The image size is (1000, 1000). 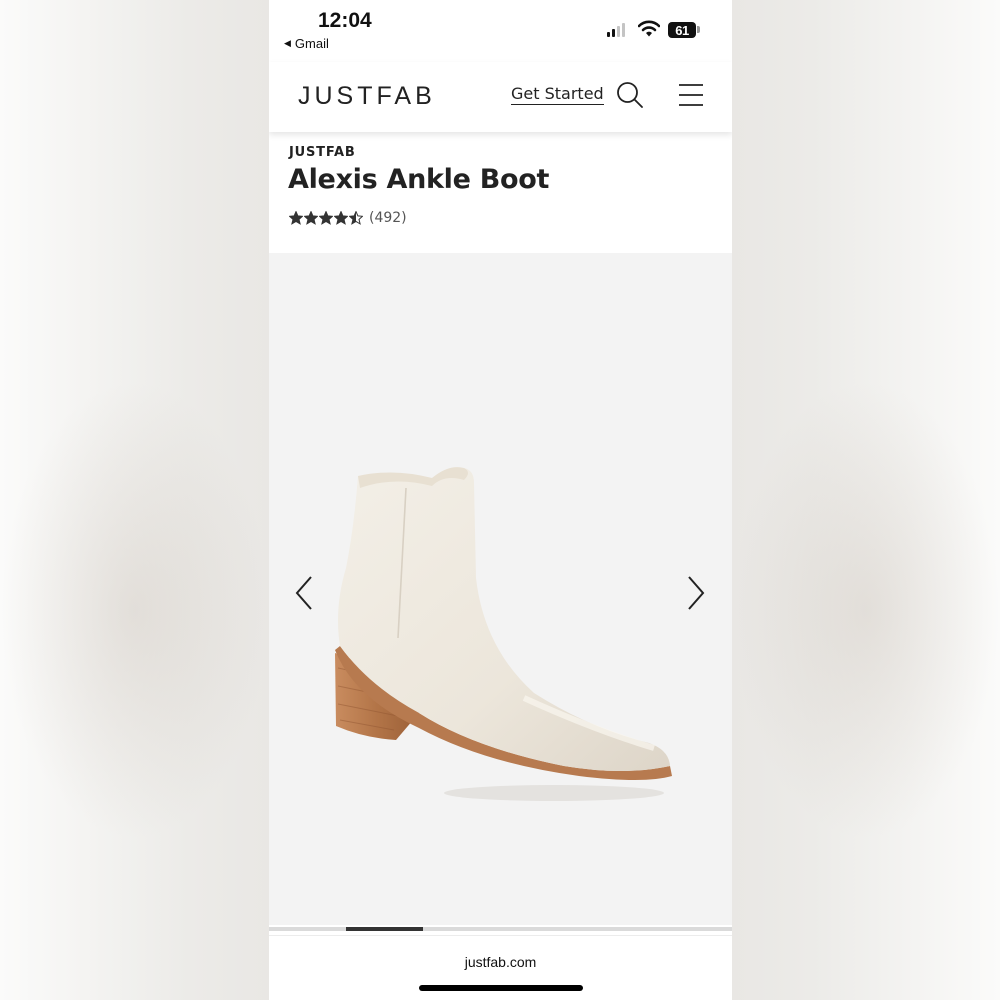 What do you see at coordinates (696, 593) in the screenshot?
I see `next-image-arrow-icon` at bounding box center [696, 593].